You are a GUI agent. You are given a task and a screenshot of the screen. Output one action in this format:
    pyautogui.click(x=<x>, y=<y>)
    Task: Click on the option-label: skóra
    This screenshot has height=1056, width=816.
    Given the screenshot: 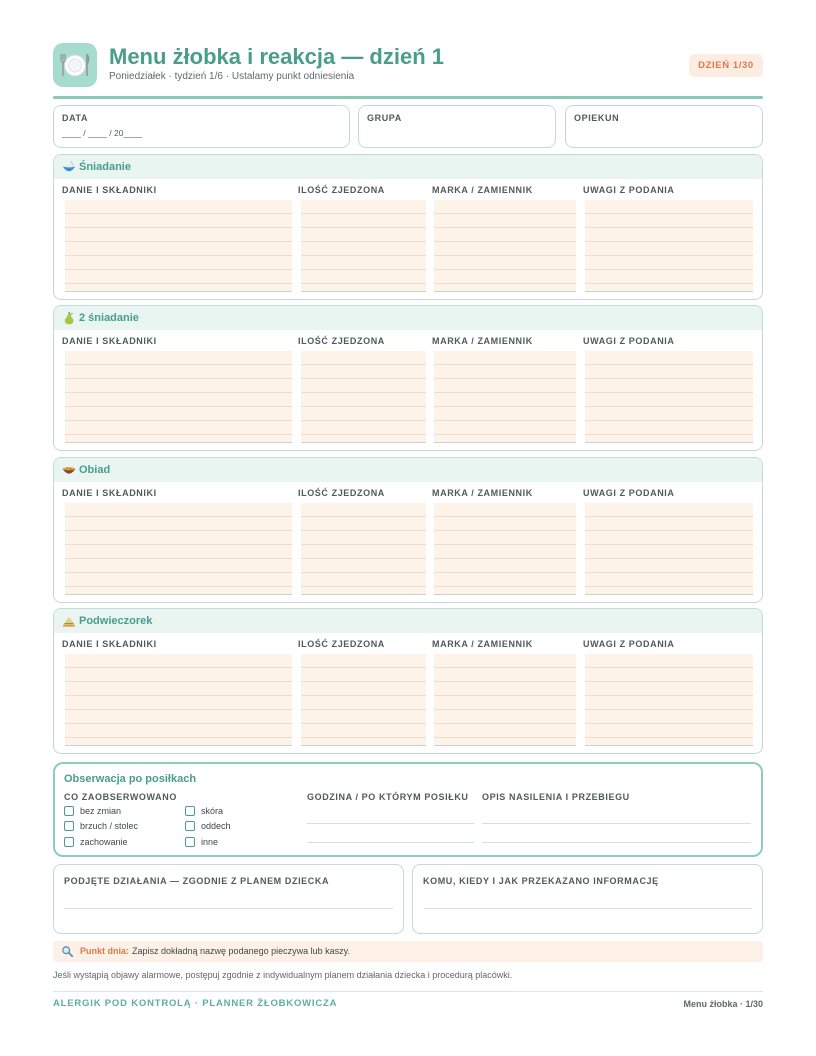 What is the action you would take?
    pyautogui.click(x=212, y=811)
    